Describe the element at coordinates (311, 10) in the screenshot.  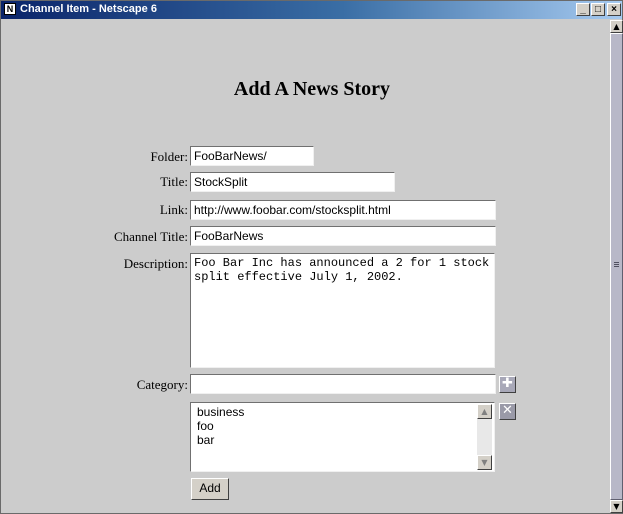
I see `title-bar: N Channel Item - Netscape 6 _ □ ×` at that location.